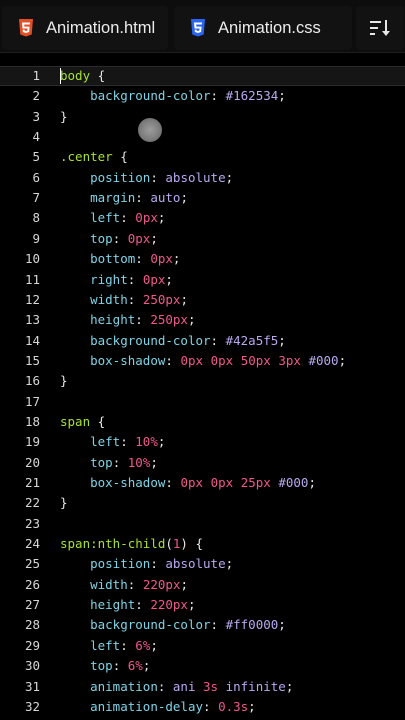 Image resolution: width=405 pixels, height=720 pixels. I want to click on code-line: 31 animation: ani 3s infinite;, so click(202, 687).